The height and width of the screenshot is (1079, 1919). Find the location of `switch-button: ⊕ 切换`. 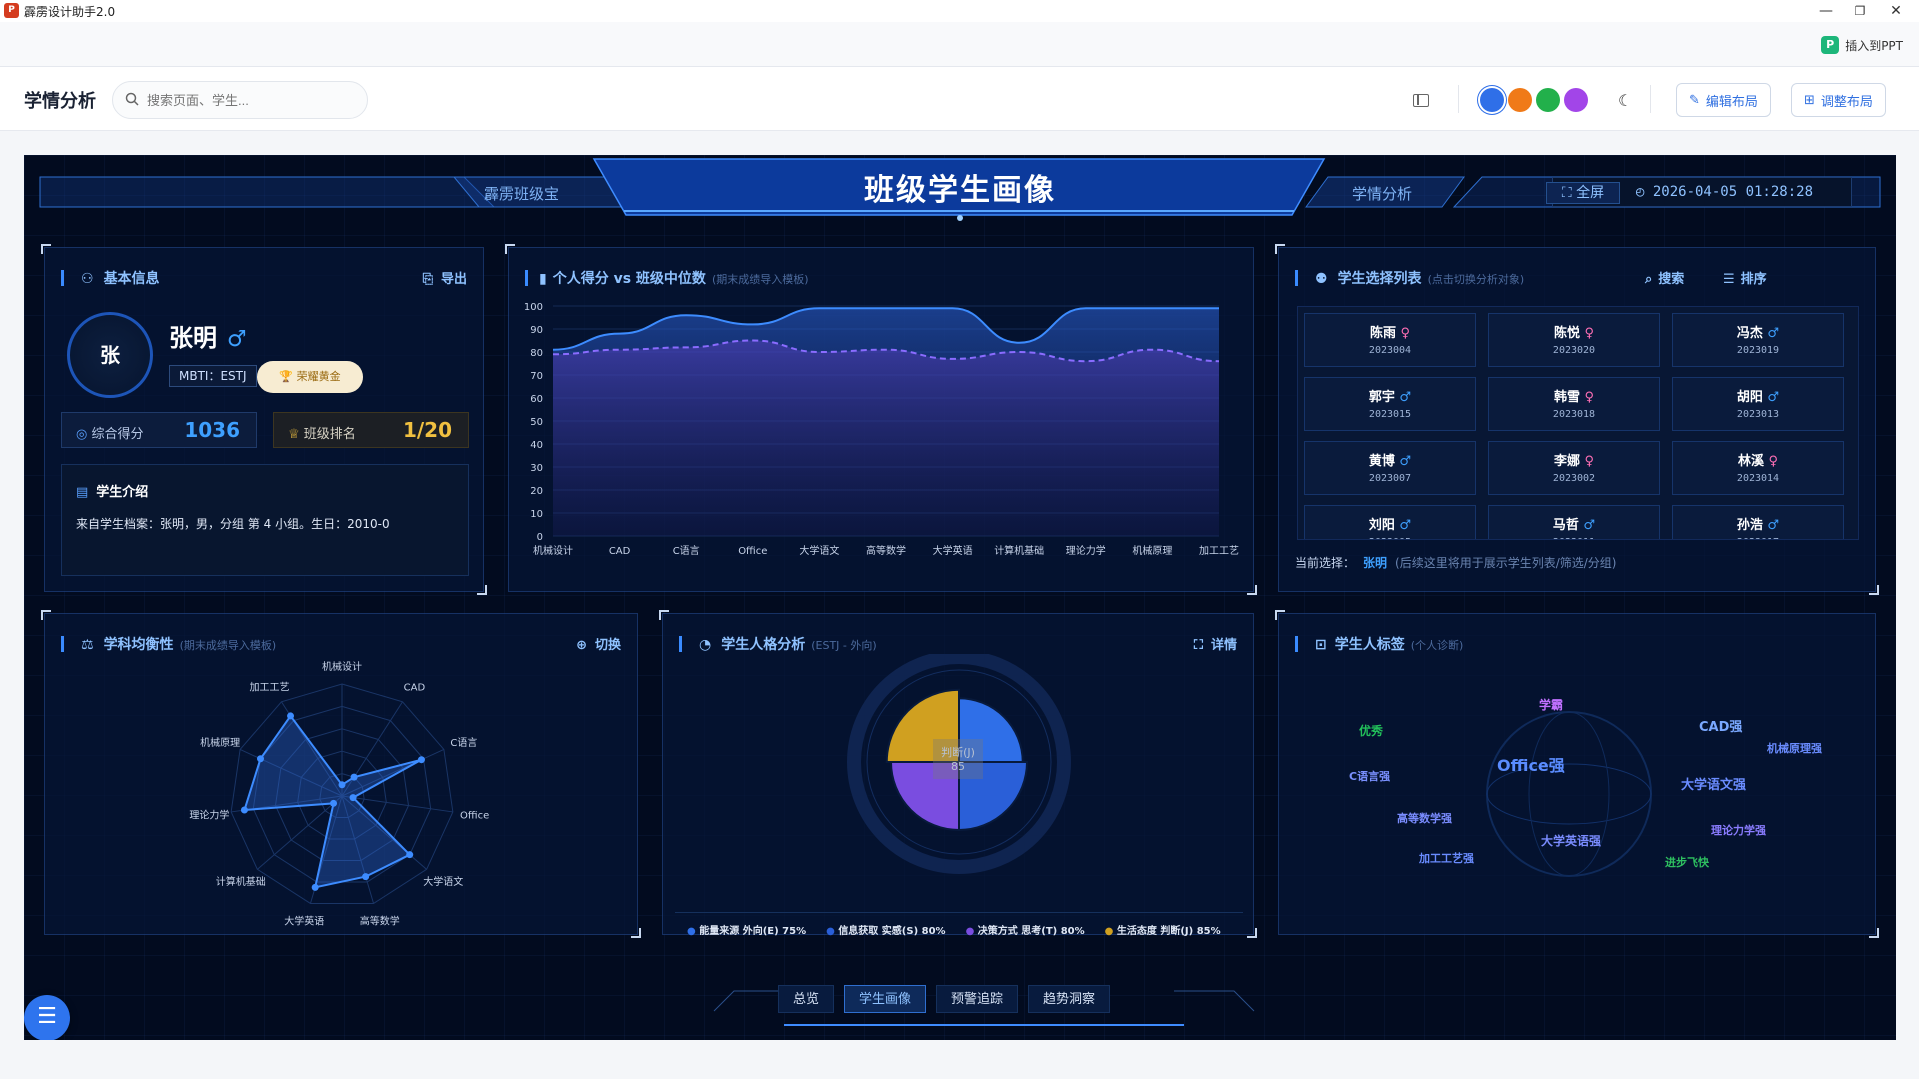

switch-button: ⊕ 切换 is located at coordinates (598, 643).